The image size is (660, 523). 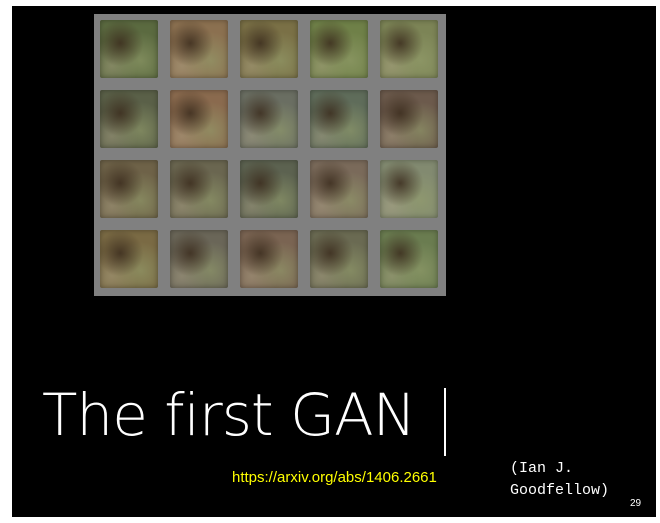 What do you see at coordinates (229, 415) in the screenshot?
I see `slide-title: The first GAN` at bounding box center [229, 415].